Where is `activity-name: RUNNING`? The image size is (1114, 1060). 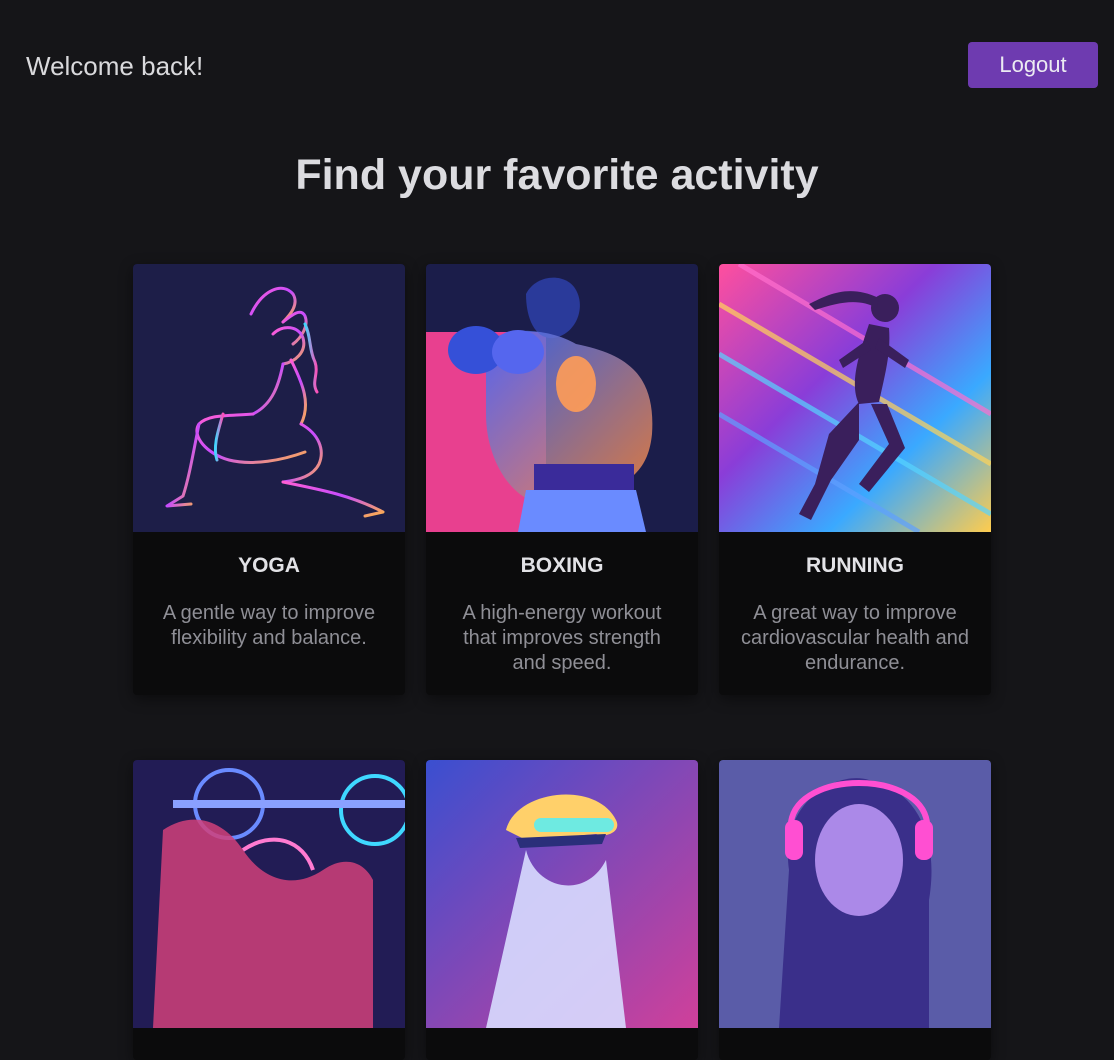 activity-name: RUNNING is located at coordinates (855, 565).